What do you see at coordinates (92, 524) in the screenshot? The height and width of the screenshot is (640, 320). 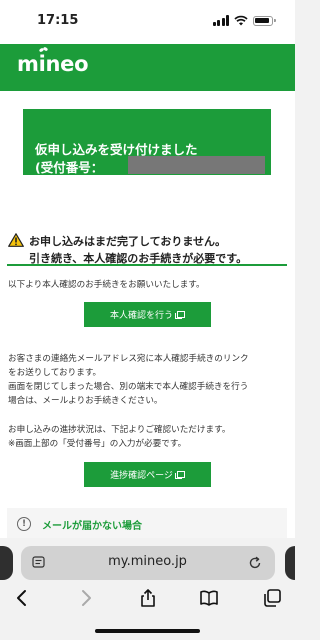 I see `mail-not-received-label: メールが届かない場合` at bounding box center [92, 524].